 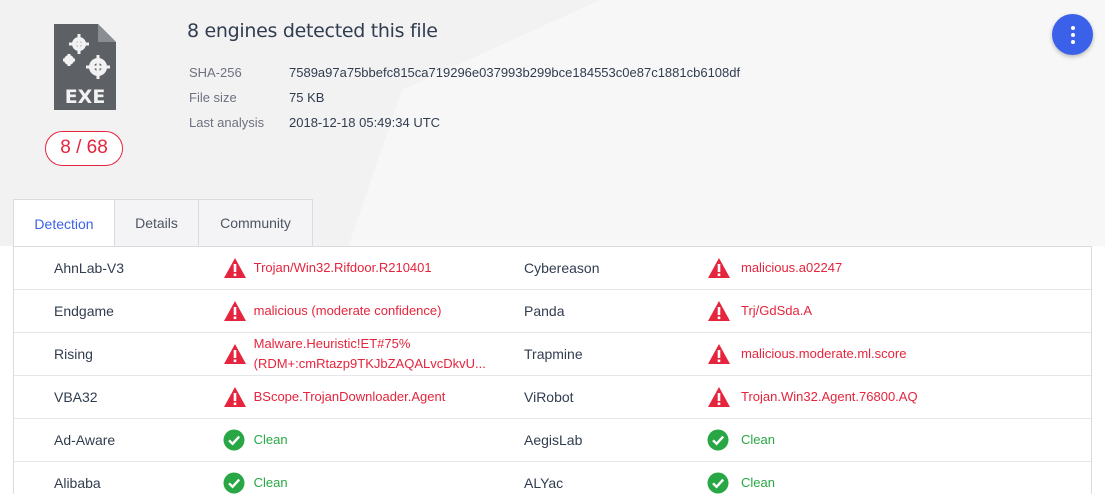 What do you see at coordinates (89, 268) in the screenshot?
I see `engine-name: AhnLab-V3` at bounding box center [89, 268].